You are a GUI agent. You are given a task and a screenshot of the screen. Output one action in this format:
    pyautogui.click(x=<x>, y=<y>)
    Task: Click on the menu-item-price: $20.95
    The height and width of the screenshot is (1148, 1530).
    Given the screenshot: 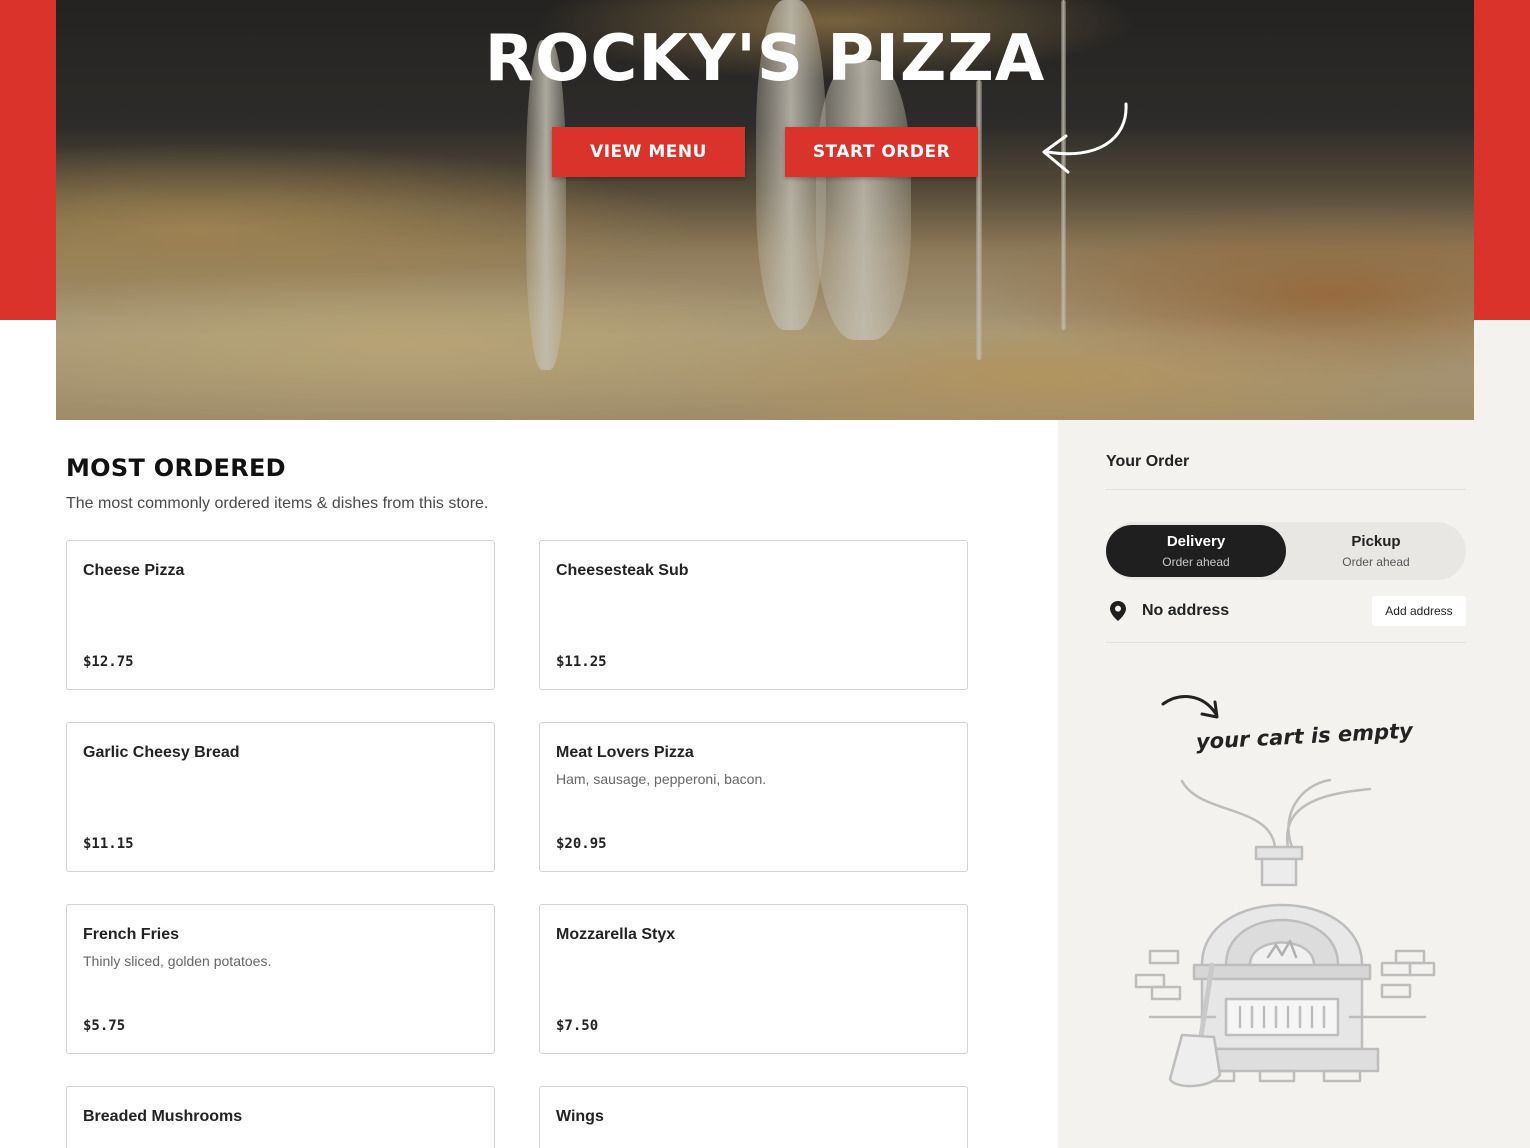 What is the action you would take?
    pyautogui.click(x=581, y=844)
    